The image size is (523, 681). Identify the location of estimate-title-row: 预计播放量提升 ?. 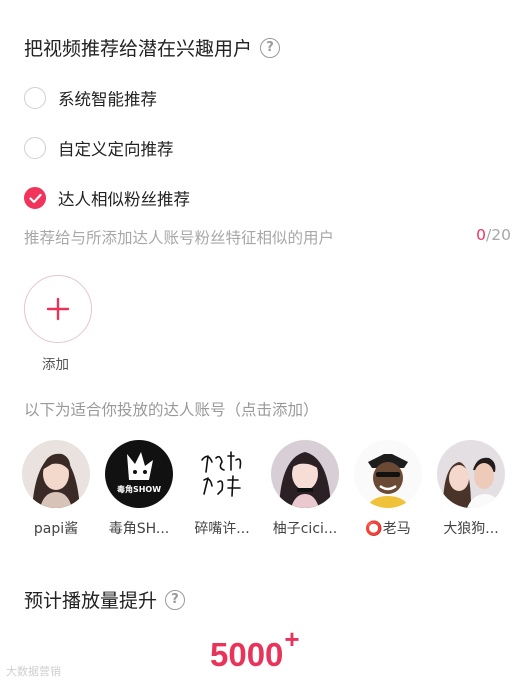
(105, 599).